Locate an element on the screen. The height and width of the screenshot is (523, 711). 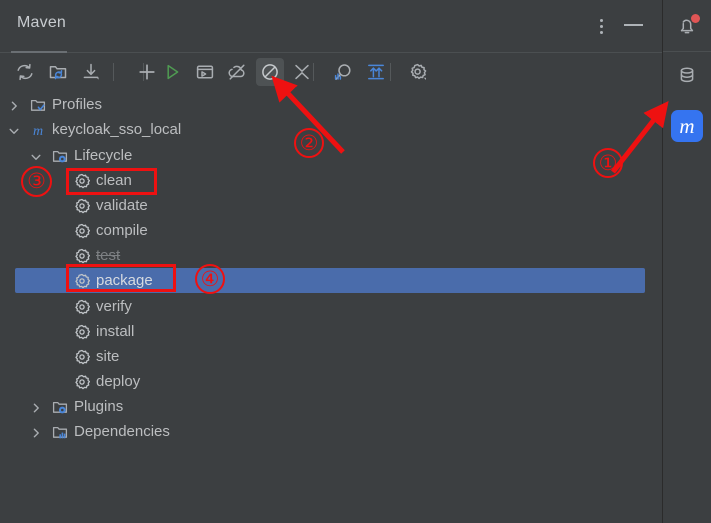
tree-node-lifecycle: Lifecycle is located at coordinates (331, 155).